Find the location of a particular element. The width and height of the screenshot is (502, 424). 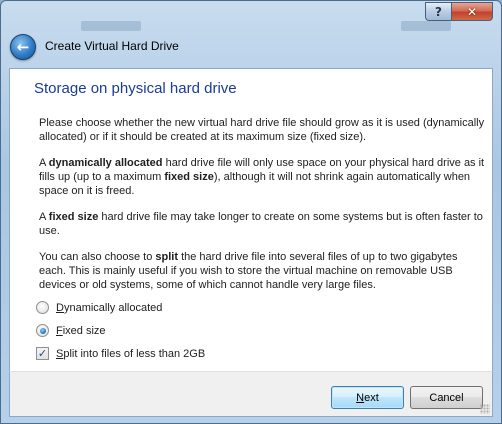

checkmark-icon: ✓ is located at coordinates (42, 353).